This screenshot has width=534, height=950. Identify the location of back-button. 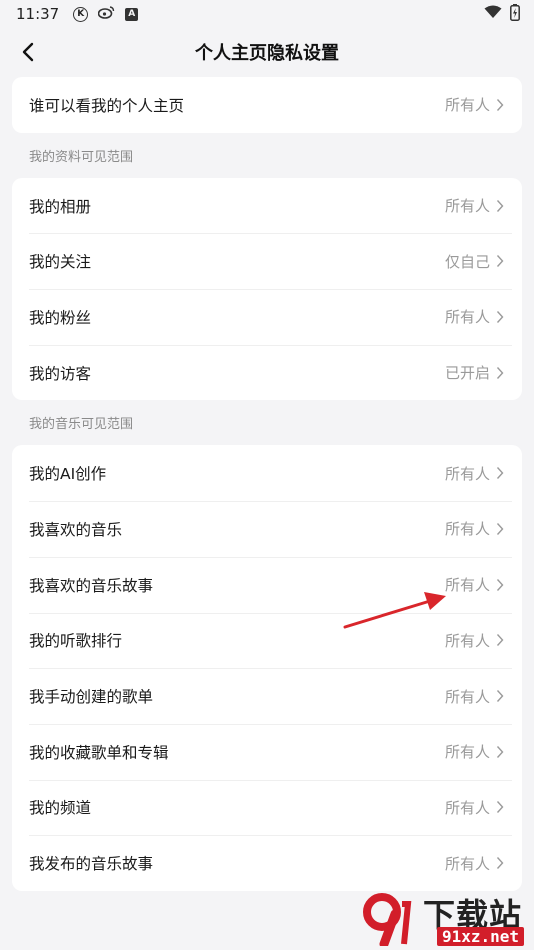
(28, 52).